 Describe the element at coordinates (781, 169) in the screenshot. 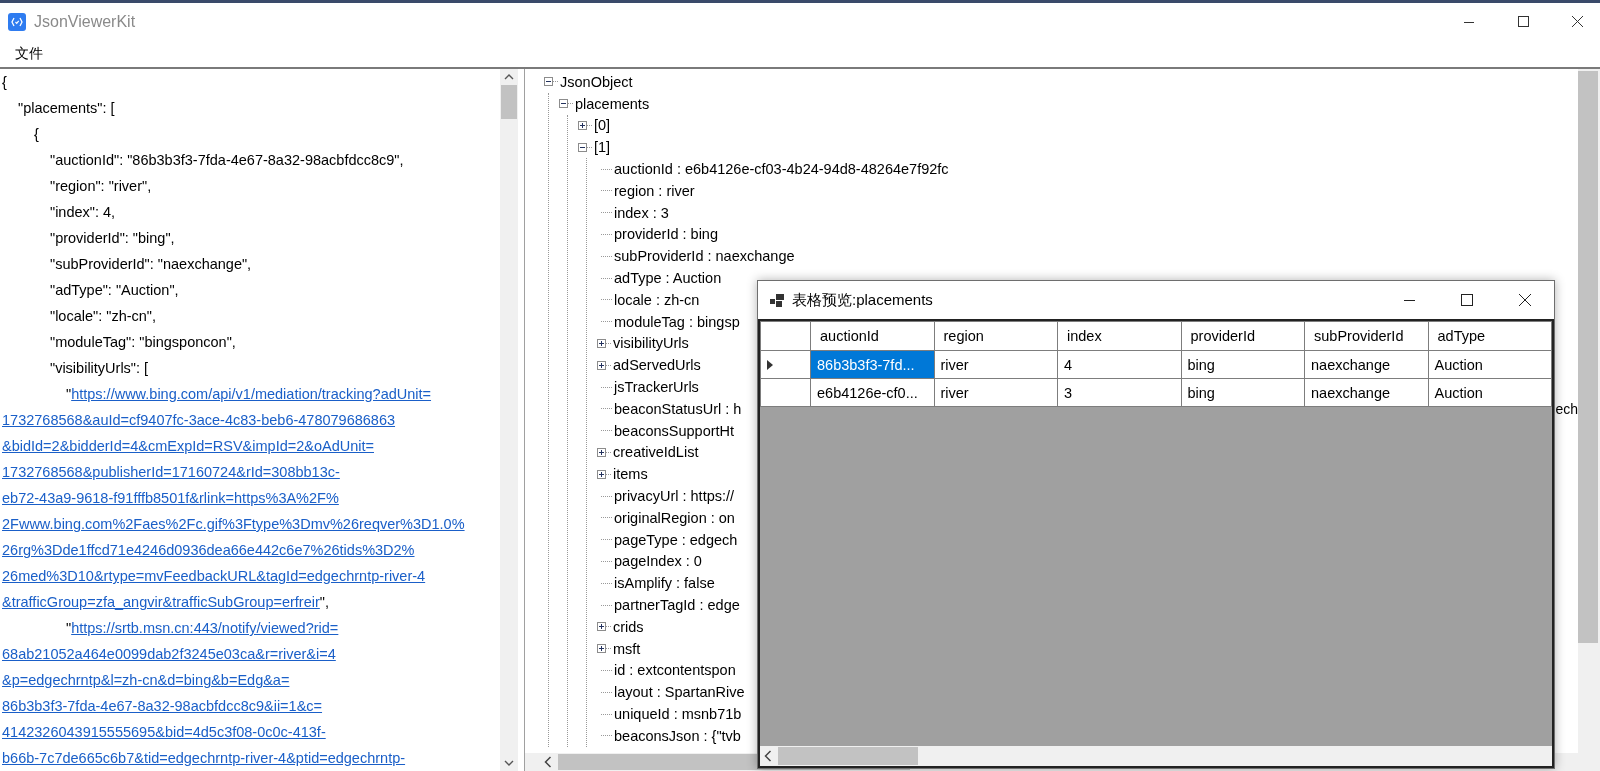

I see `tree-node: auctionId : e6b4126e-cf03-4b24-94d8-48264e7f92fc` at that location.